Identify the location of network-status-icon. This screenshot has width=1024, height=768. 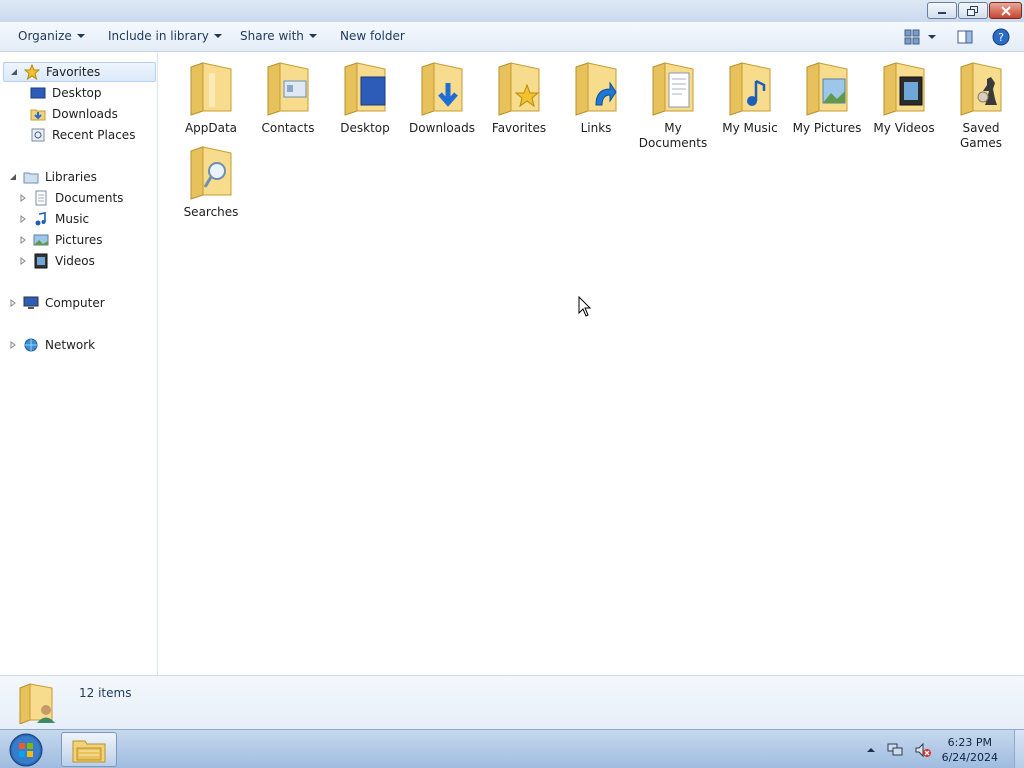
(895, 750).